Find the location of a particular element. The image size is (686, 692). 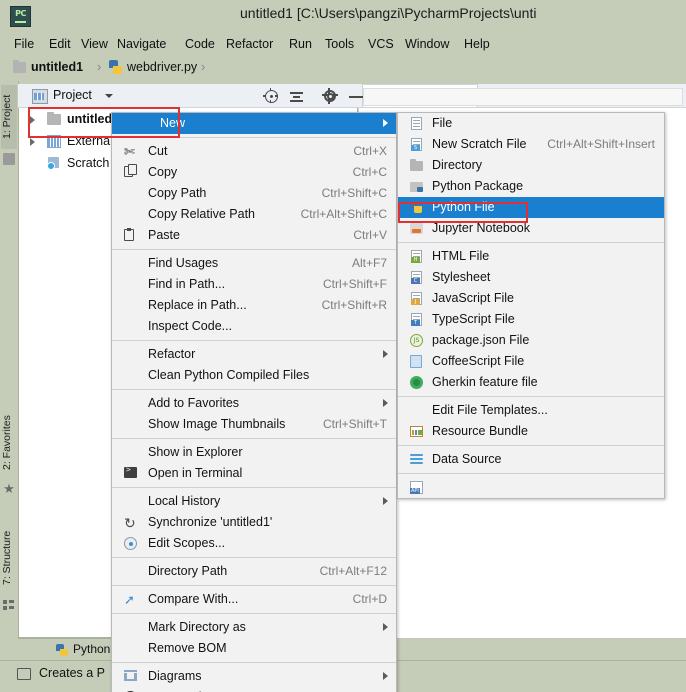

menu-item-synchronize: ↻ Synchronize 'untitled1' is located at coordinates (254, 522).